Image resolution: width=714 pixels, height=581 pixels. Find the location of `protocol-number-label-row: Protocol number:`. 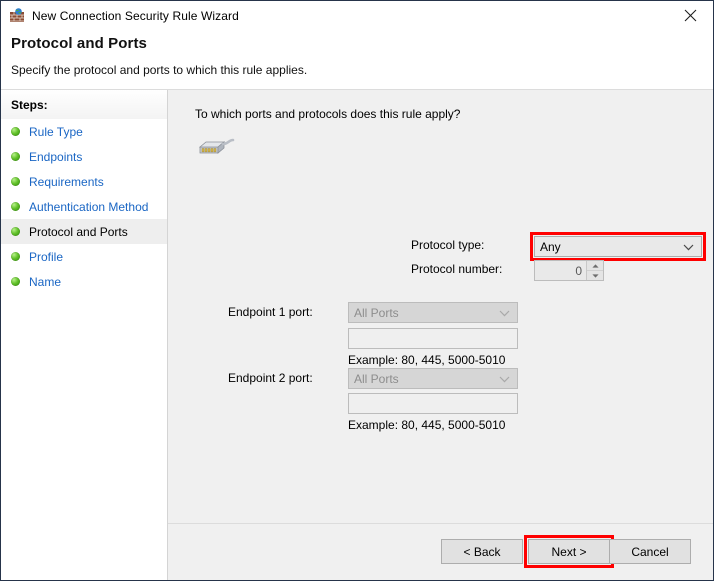

protocol-number-label-row: Protocol number: is located at coordinates (456, 269).